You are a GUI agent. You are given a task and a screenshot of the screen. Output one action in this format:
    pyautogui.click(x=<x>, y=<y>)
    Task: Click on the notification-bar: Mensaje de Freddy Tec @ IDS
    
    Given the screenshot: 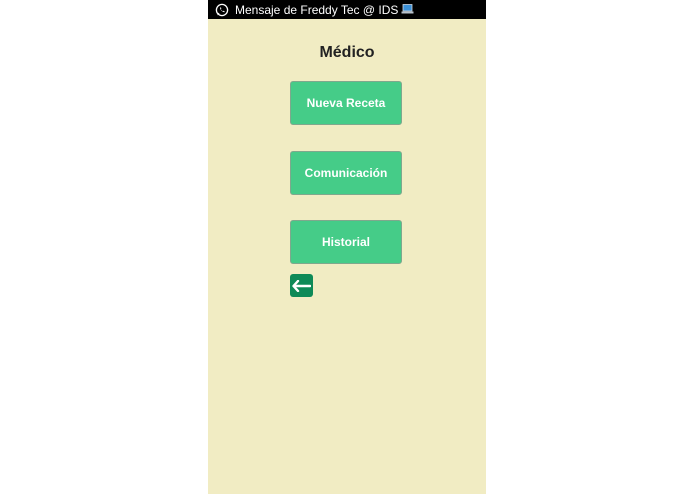 What is the action you would take?
    pyautogui.click(x=347, y=9)
    